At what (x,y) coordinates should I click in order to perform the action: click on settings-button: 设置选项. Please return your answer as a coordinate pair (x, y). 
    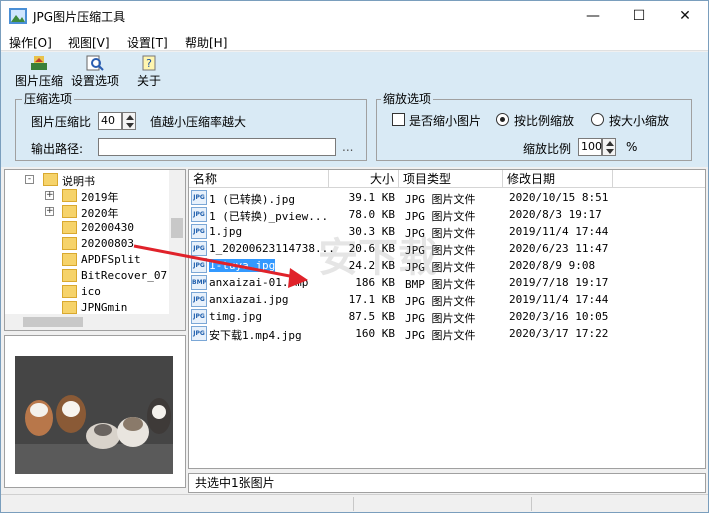
    Looking at the image, I should click on (95, 70).